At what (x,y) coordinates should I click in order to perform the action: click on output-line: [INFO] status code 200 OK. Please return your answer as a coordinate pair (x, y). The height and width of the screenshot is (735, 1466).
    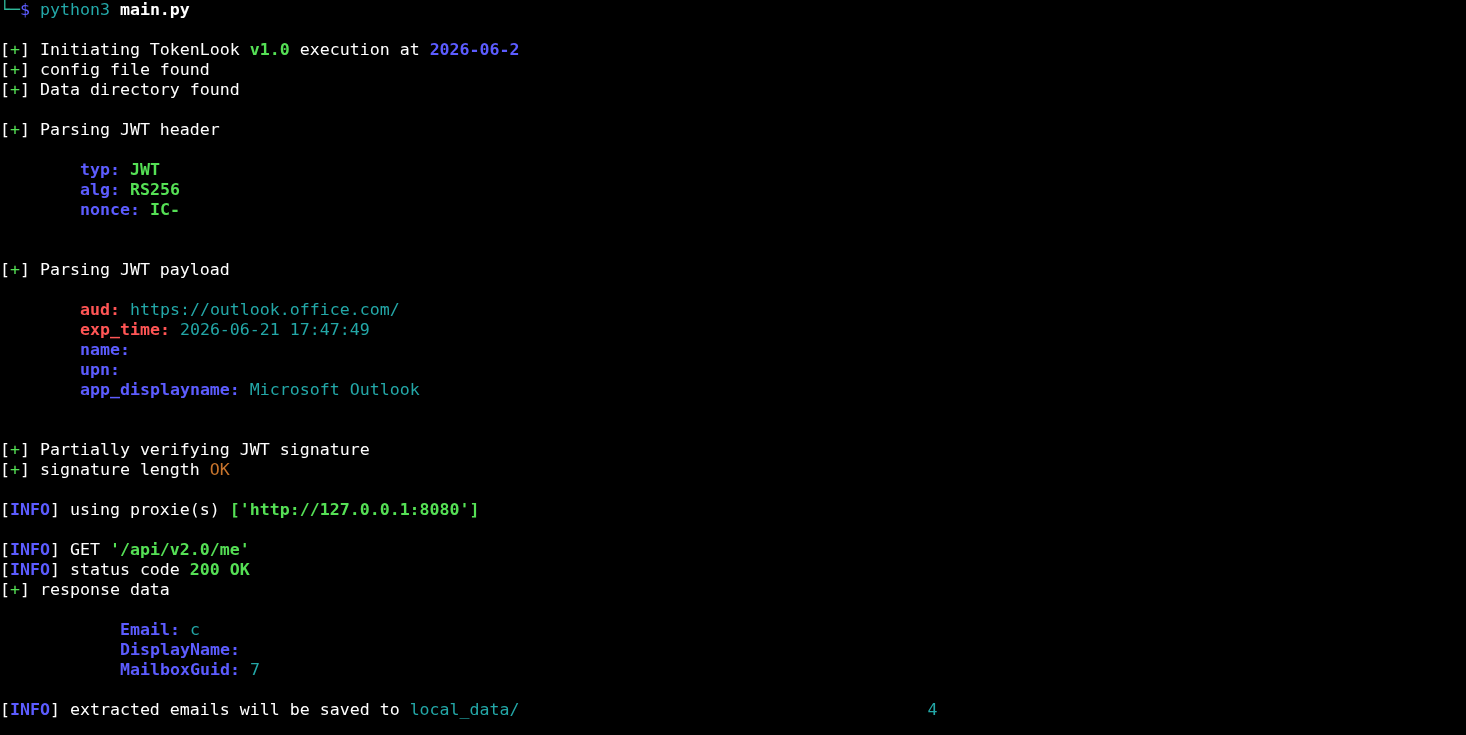
    Looking at the image, I should click on (125, 570).